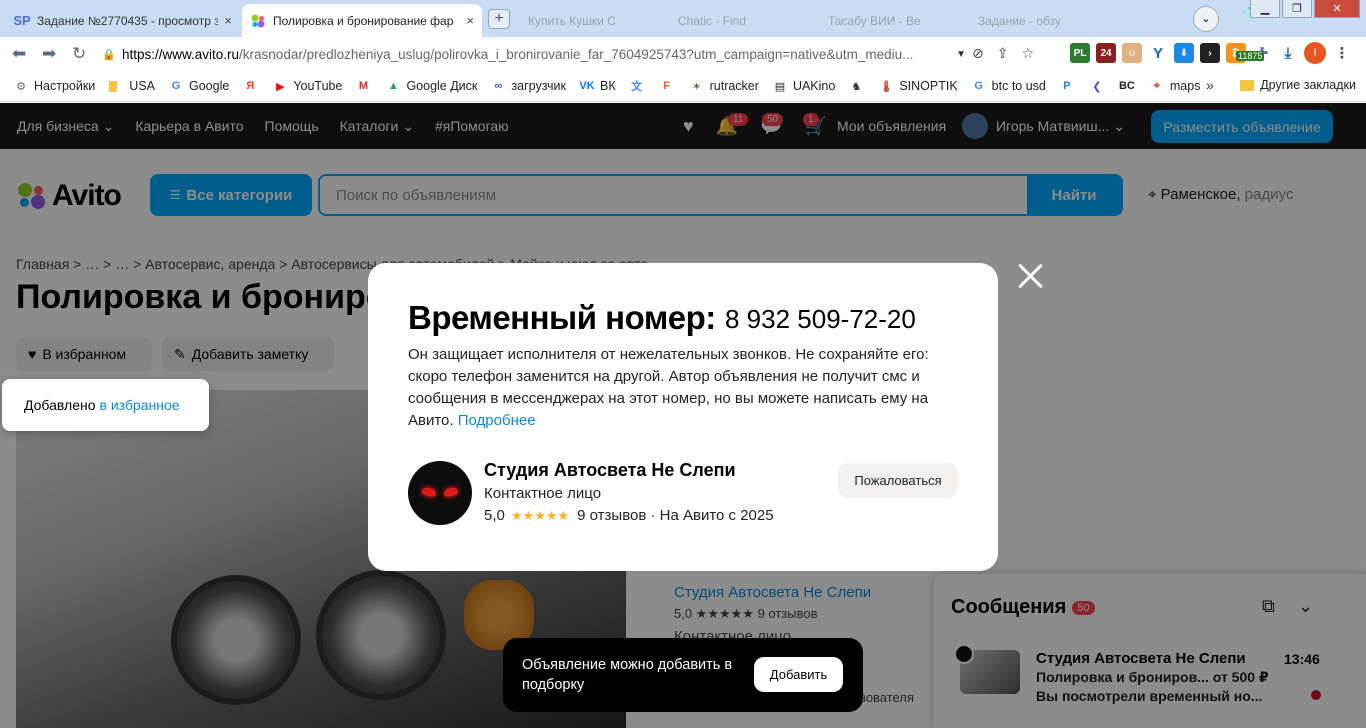  What do you see at coordinates (21, 86) in the screenshot?
I see `gear-icon: ⚙` at bounding box center [21, 86].